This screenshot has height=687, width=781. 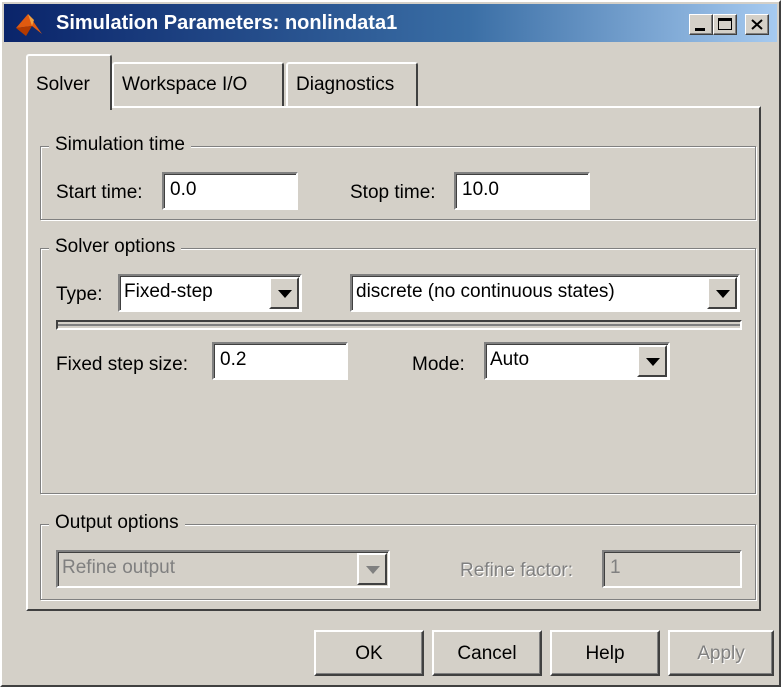 I want to click on tab-diagnostics: Diagnostics, so click(x=352, y=84).